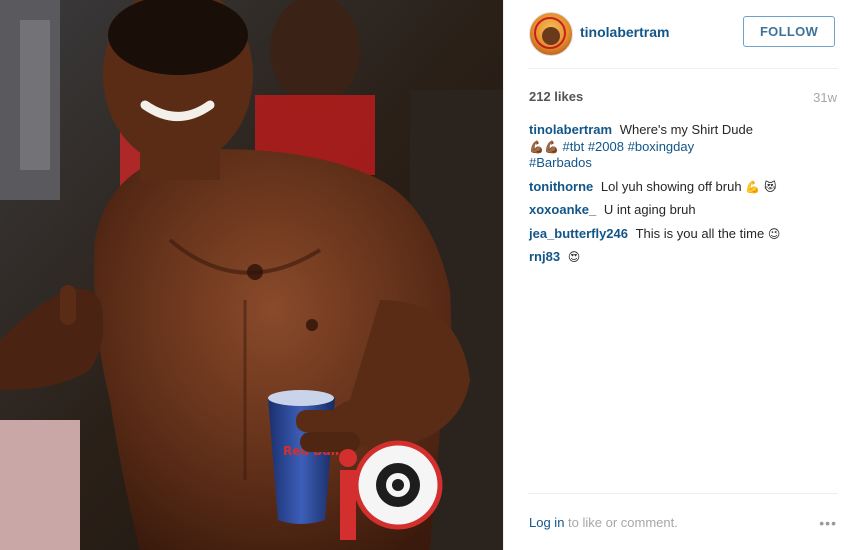 This screenshot has width=850, height=550. What do you see at coordinates (661, 146) in the screenshot?
I see `hashtag-boxingday: #boxingday` at bounding box center [661, 146].